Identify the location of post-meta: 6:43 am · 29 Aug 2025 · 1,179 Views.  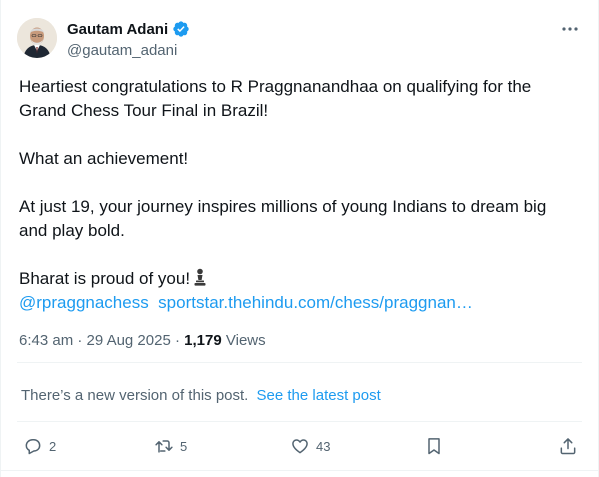
(142, 340).